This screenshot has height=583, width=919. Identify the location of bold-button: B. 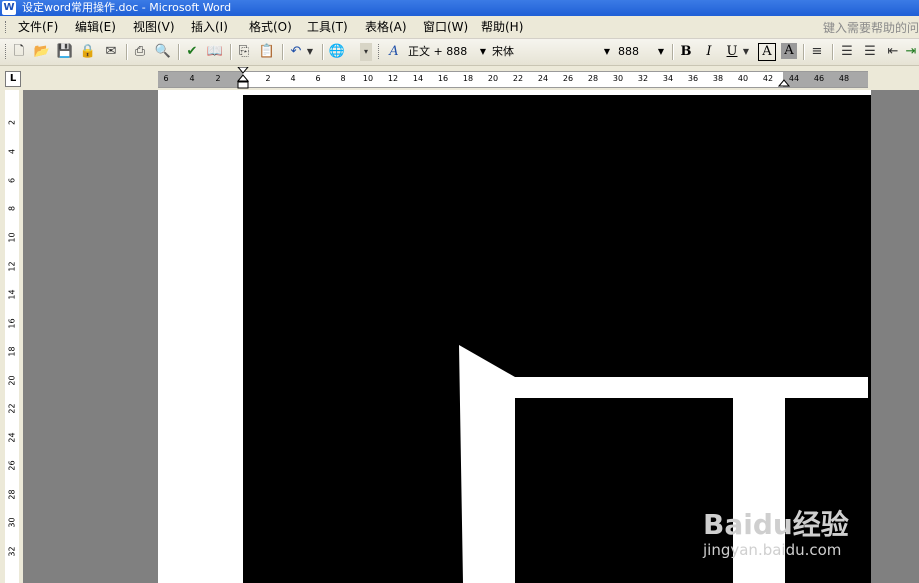
(686, 52).